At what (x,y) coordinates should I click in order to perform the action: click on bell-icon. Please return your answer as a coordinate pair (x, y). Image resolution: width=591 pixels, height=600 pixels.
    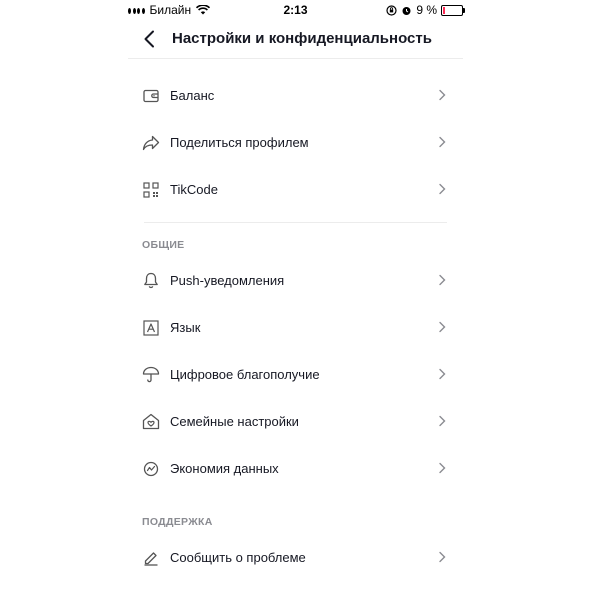
    Looking at the image, I should click on (151, 281).